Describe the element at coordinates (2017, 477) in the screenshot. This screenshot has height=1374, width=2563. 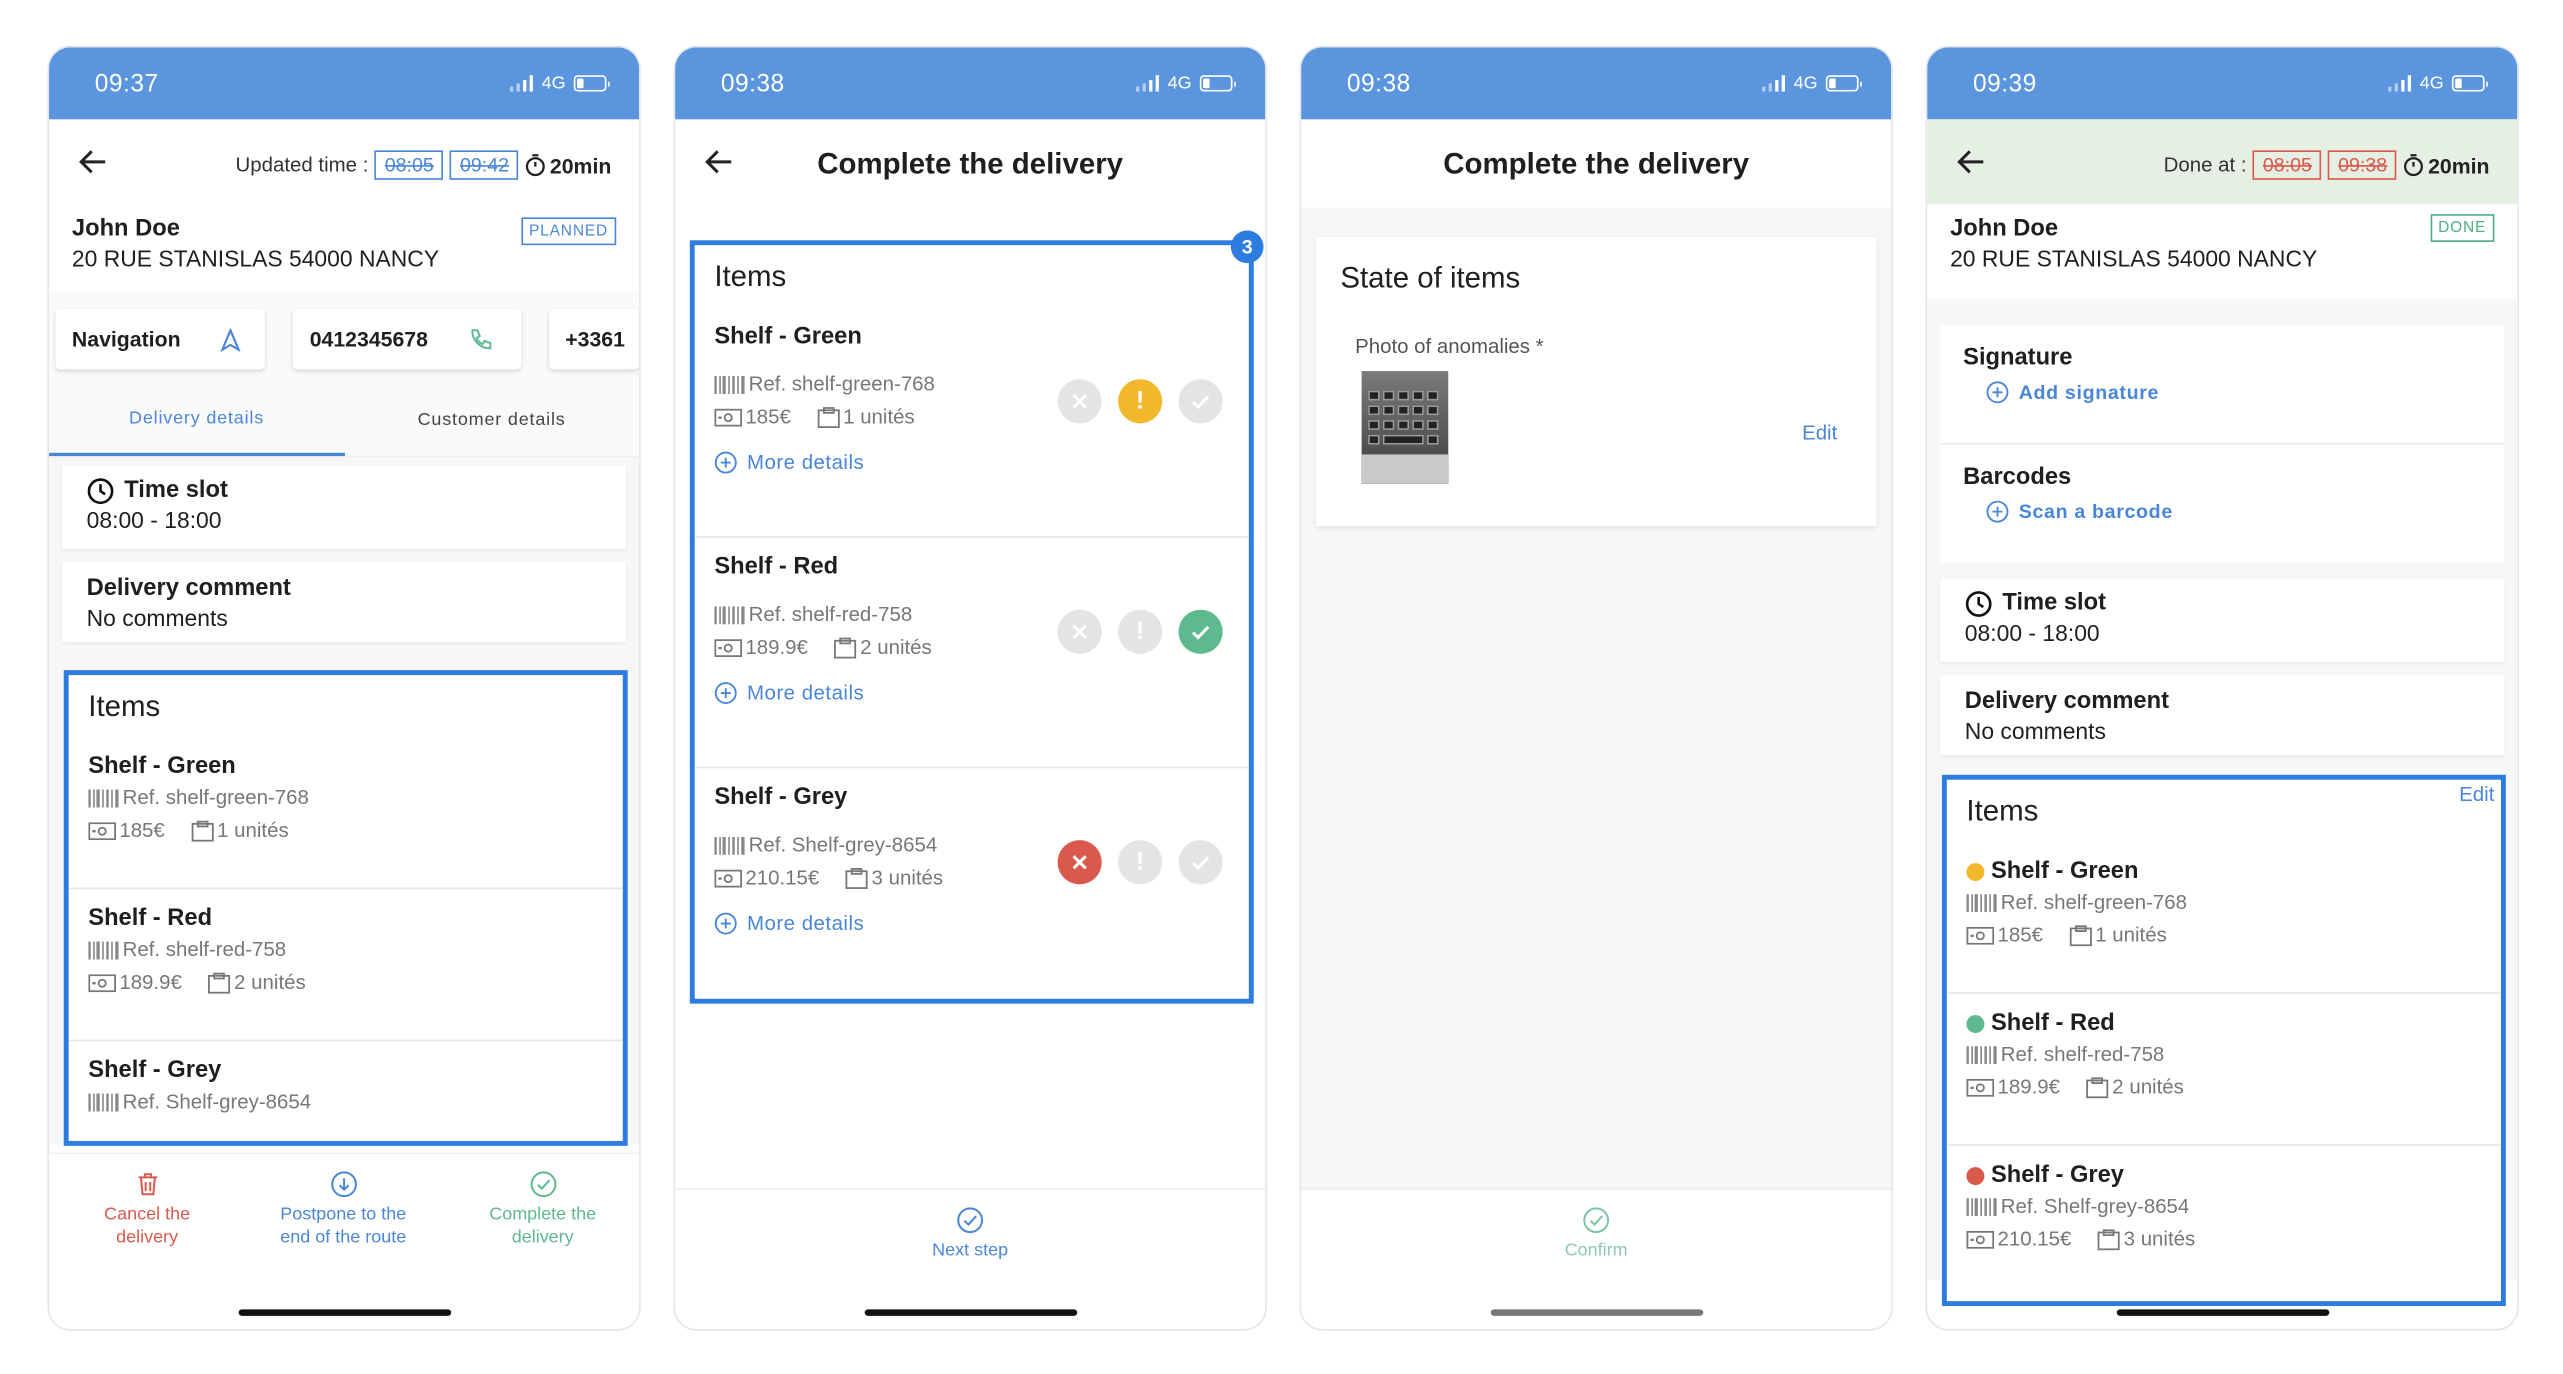
I see `barcodes-title: Barcodes` at that location.